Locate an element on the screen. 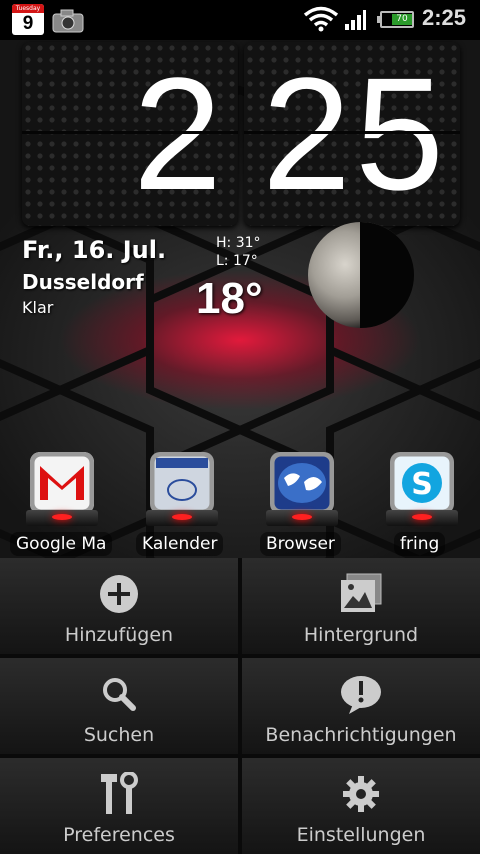 This screenshot has width=480, height=854. wifi-icon is located at coordinates (321, 19).